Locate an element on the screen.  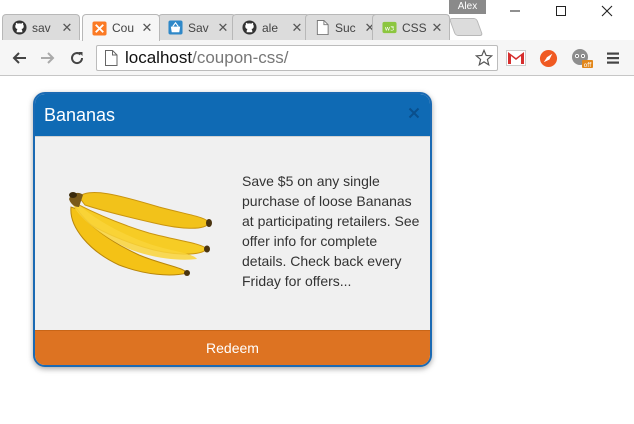
tab-css: w3 CSS ✕ is located at coordinates (411, 27).